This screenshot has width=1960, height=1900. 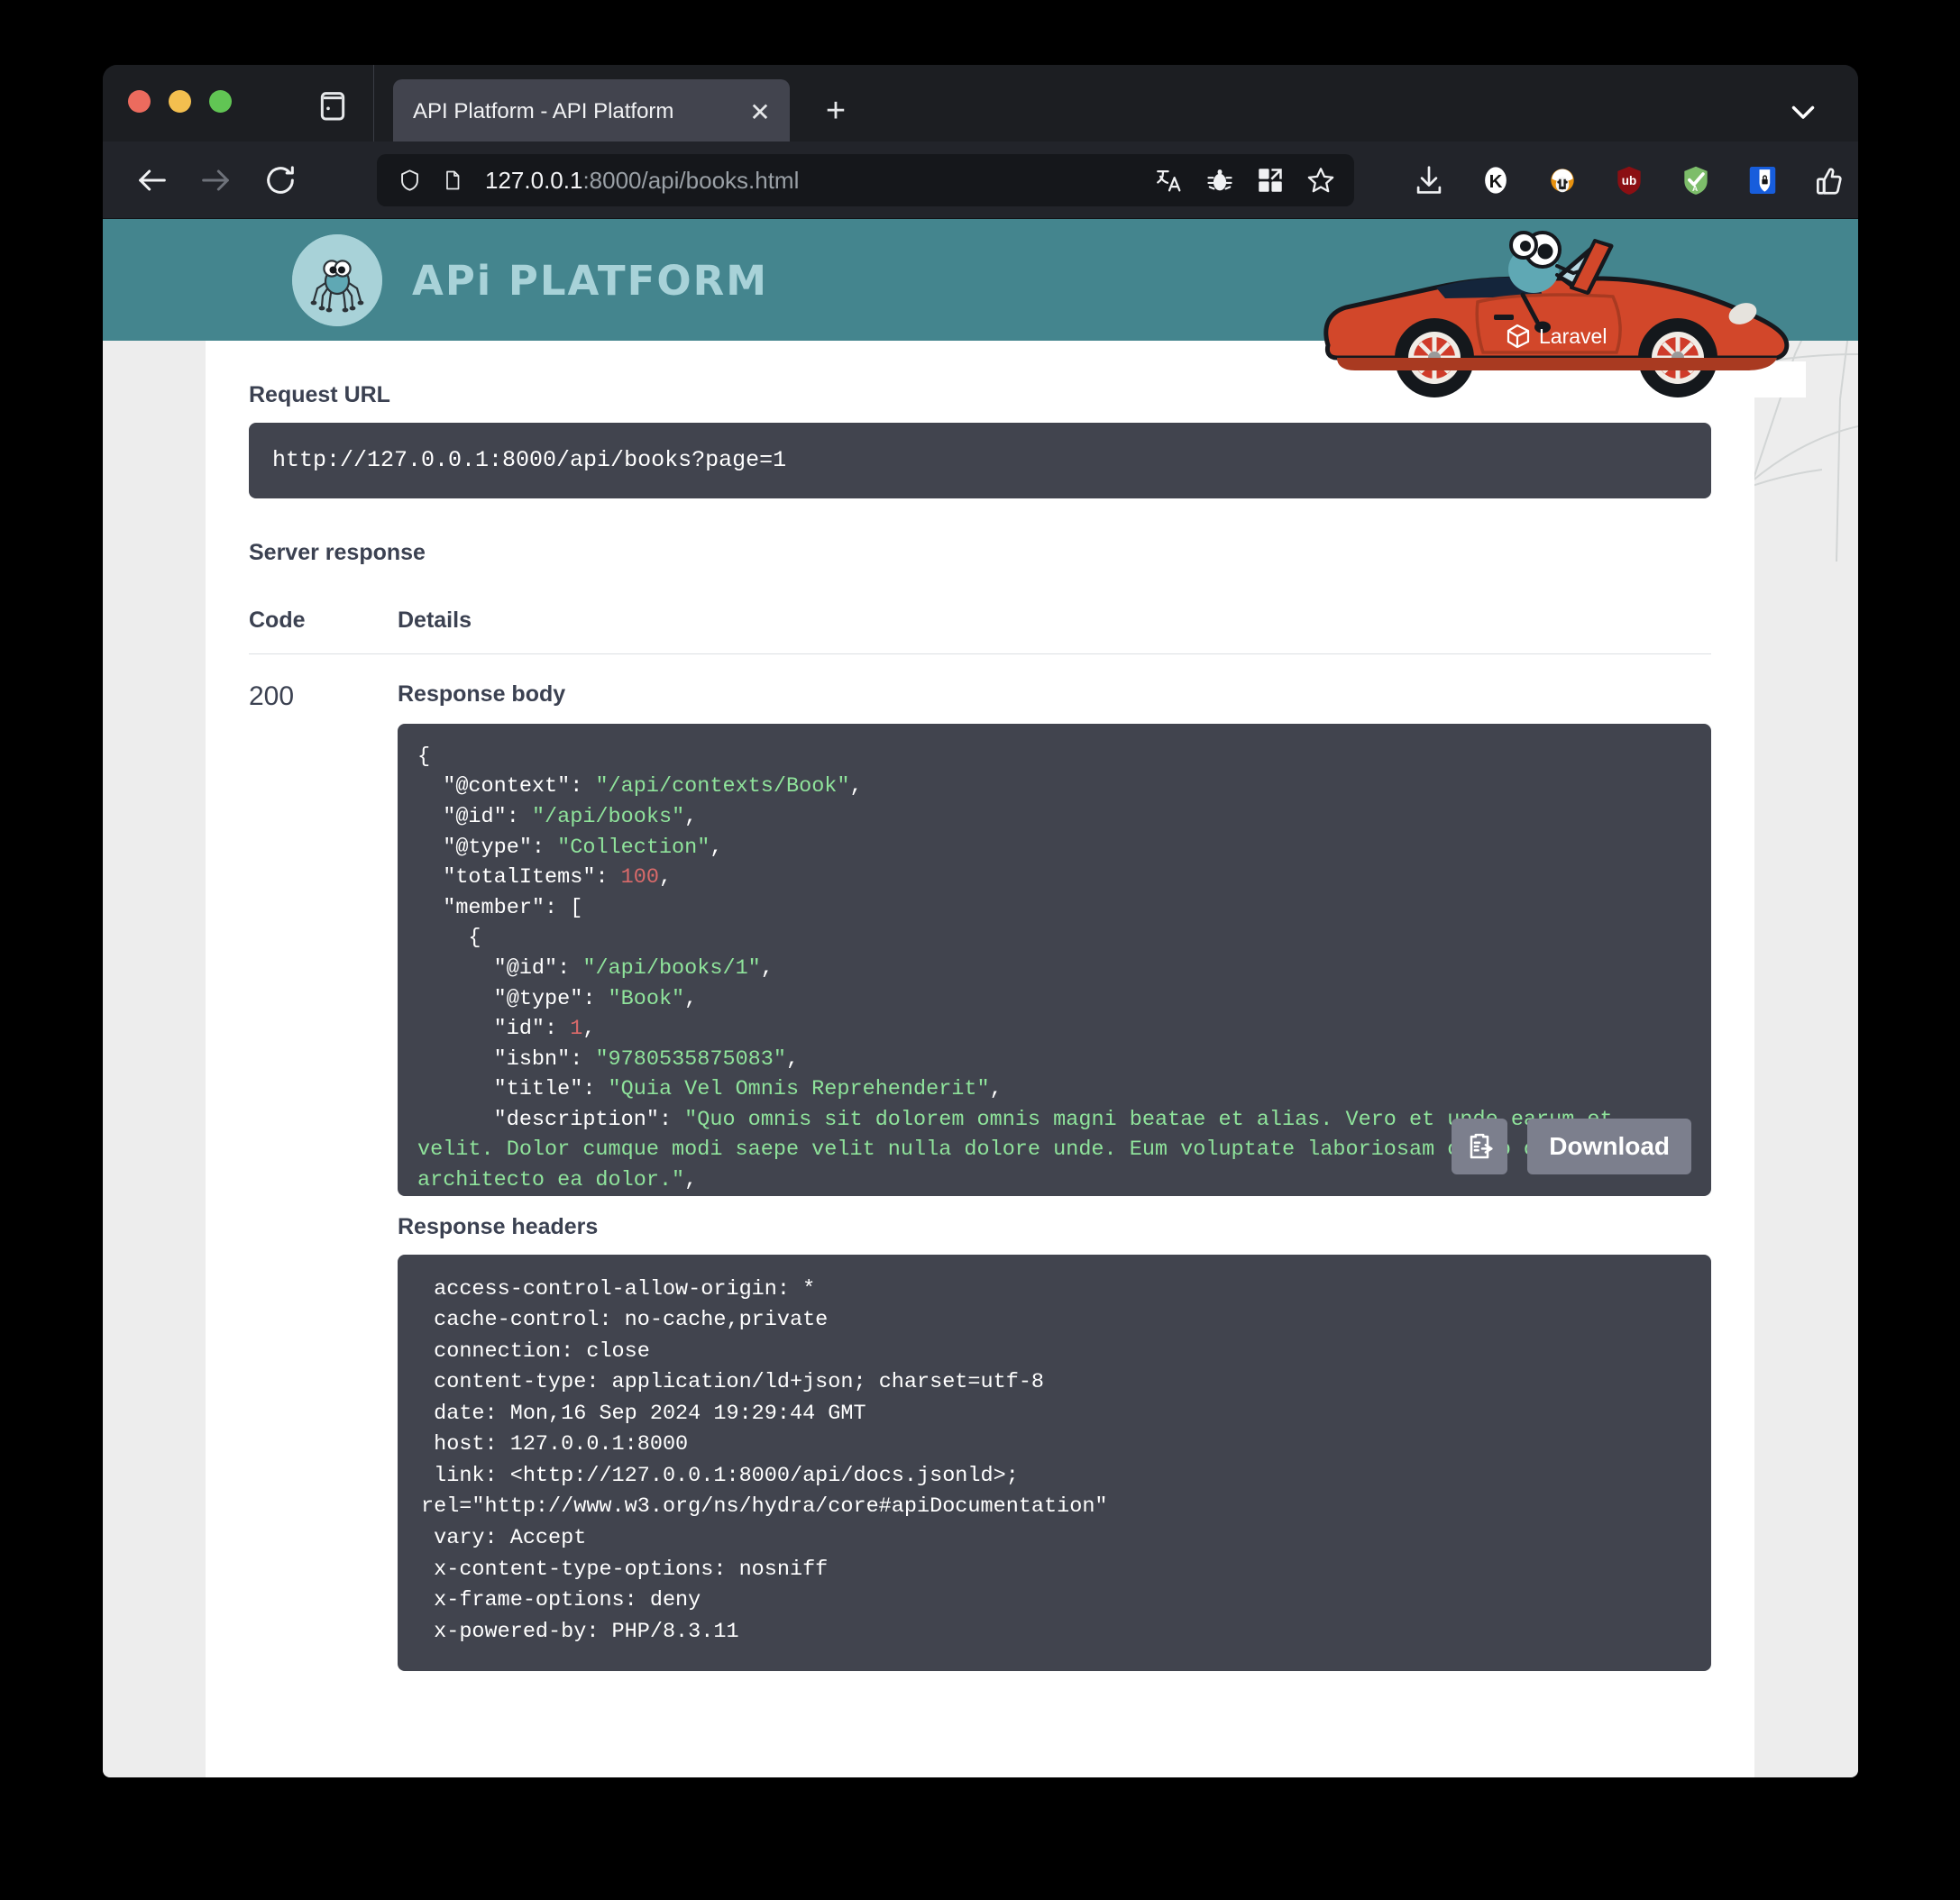 I want to click on svg-text: K, so click(x=1496, y=181).